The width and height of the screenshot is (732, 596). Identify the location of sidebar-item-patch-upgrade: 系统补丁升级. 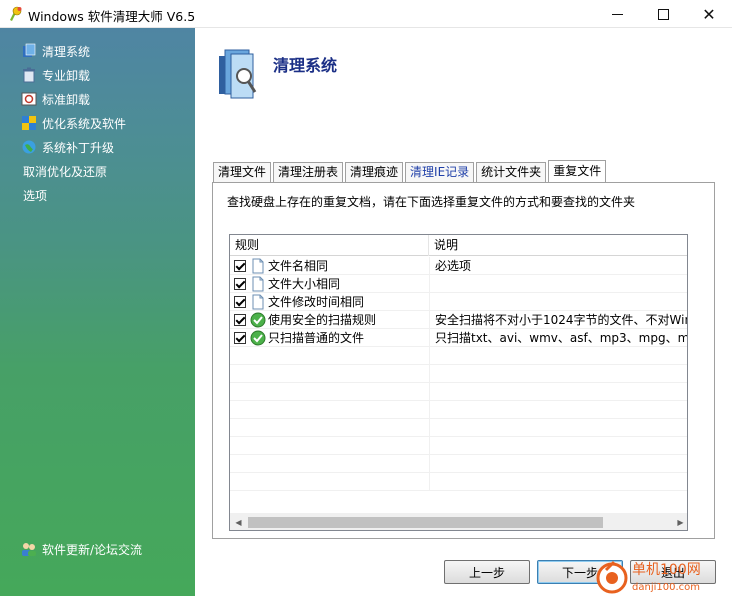
(97, 147).